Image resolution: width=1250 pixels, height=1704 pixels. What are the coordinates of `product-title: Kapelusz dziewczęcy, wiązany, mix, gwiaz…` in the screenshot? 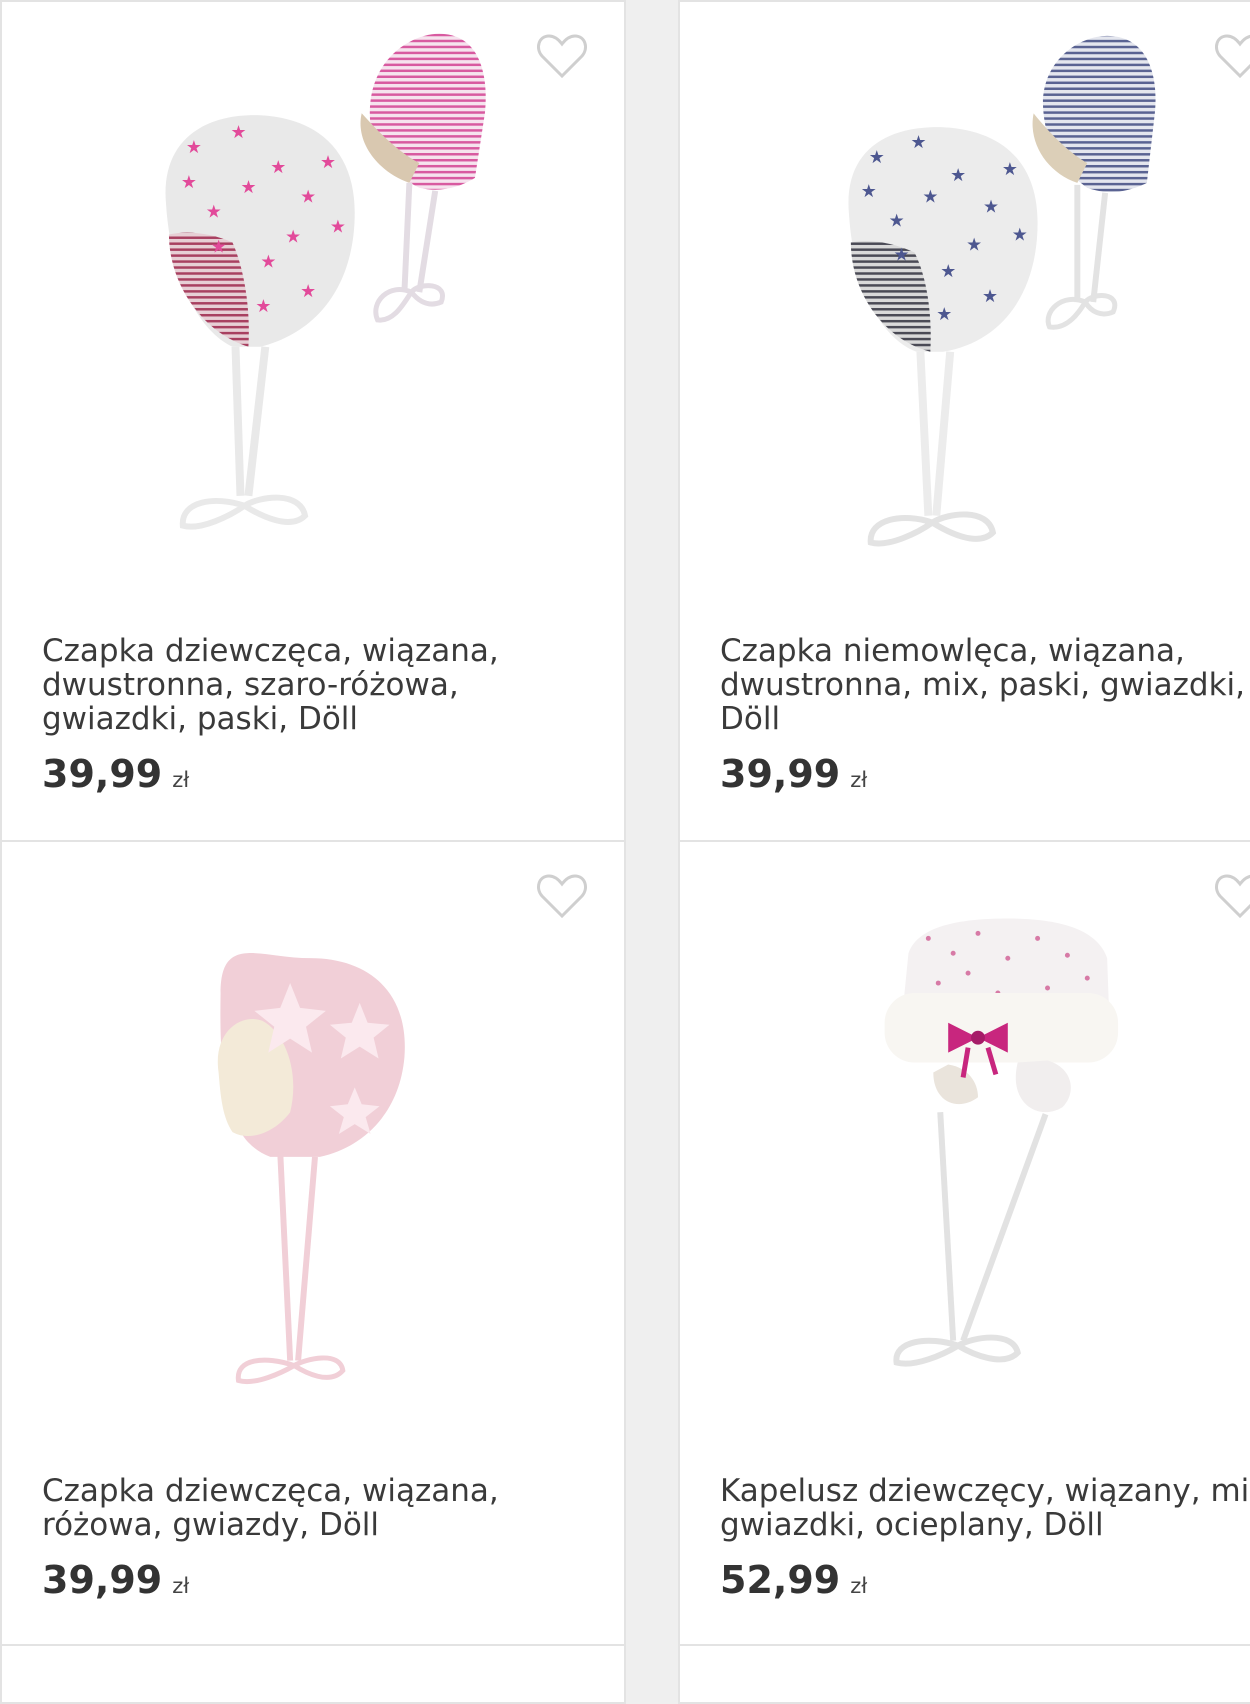 It's located at (985, 1508).